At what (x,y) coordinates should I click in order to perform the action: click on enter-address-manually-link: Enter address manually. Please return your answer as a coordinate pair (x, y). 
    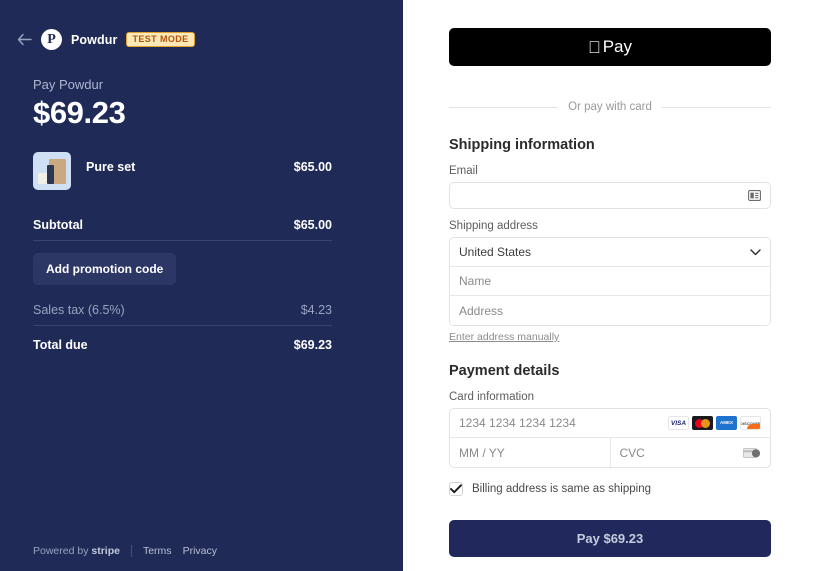
    Looking at the image, I should click on (504, 337).